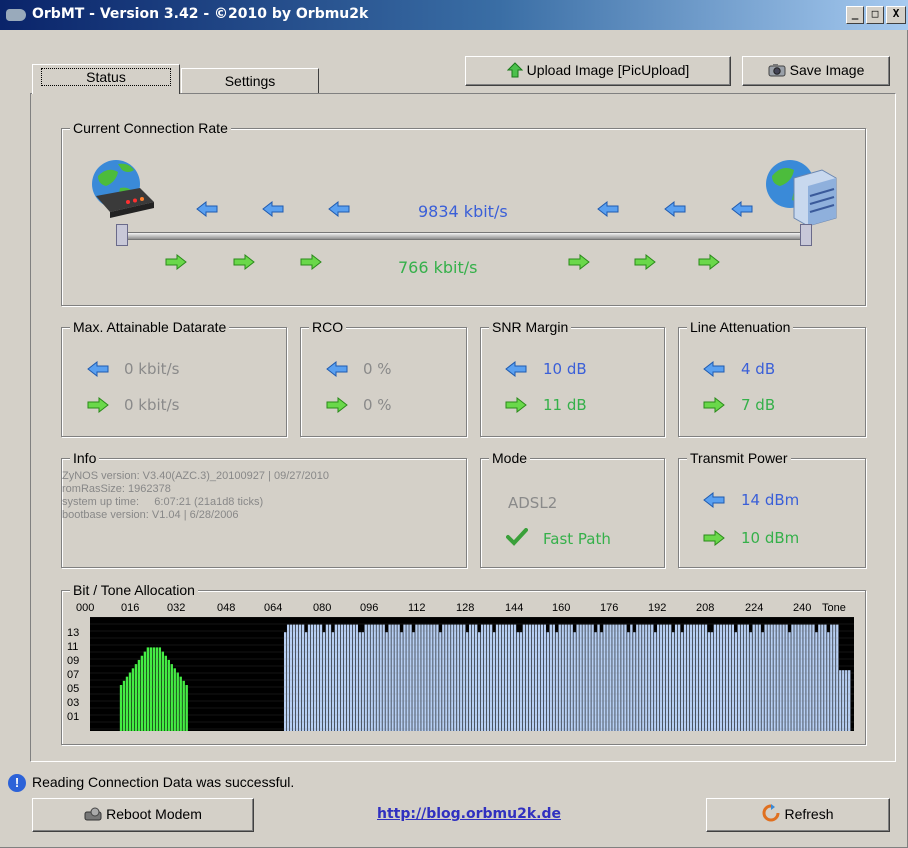  I want to click on blog-link: http://blog.orbmu2k.de, so click(469, 814).